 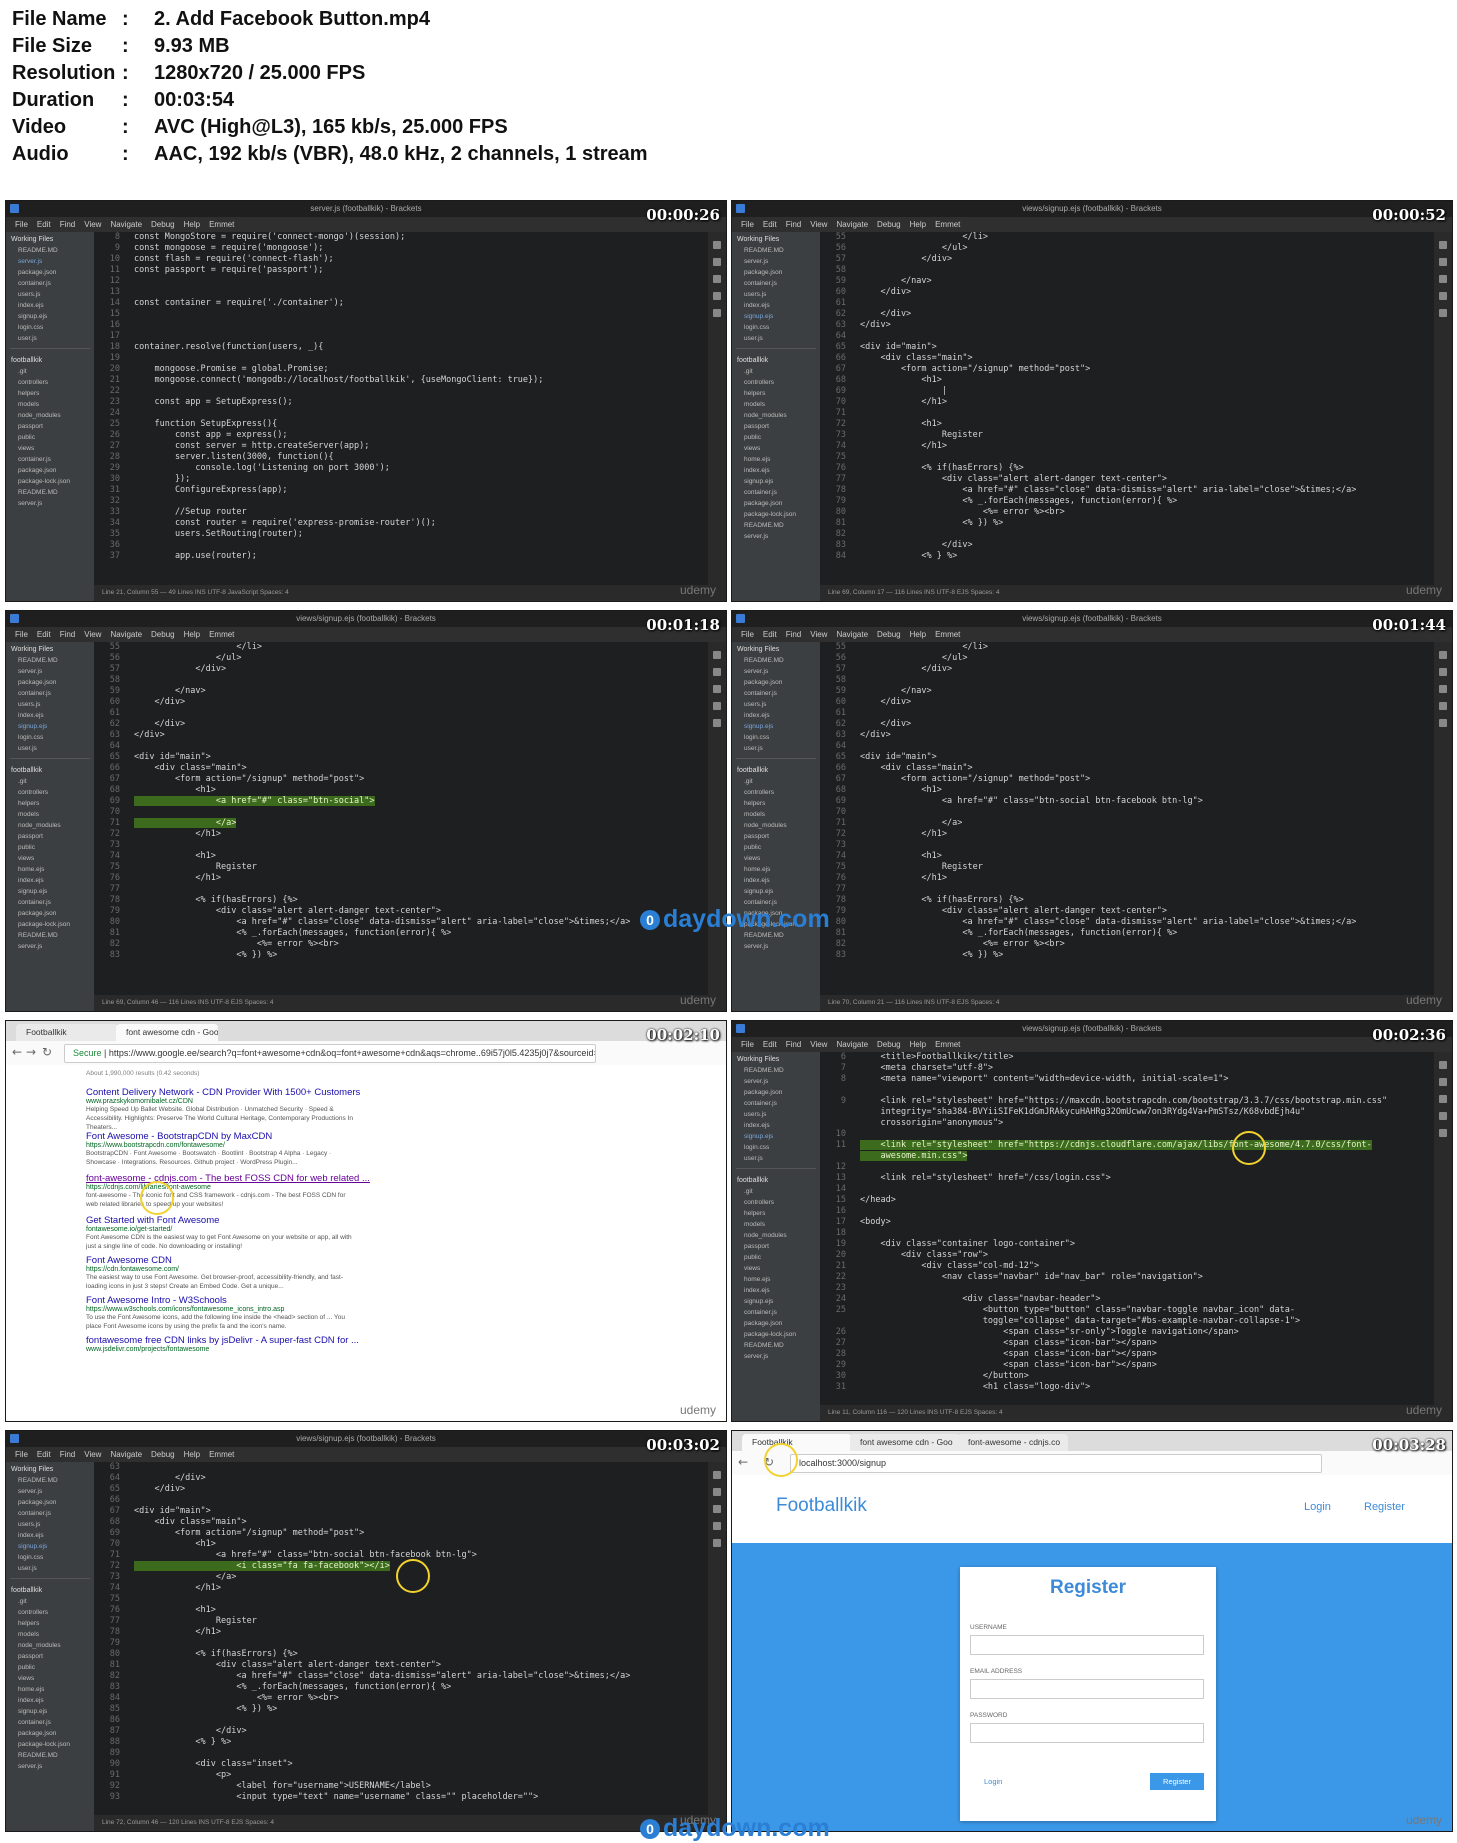 I want to click on sidebar-file-item: views, so click(x=776, y=858).